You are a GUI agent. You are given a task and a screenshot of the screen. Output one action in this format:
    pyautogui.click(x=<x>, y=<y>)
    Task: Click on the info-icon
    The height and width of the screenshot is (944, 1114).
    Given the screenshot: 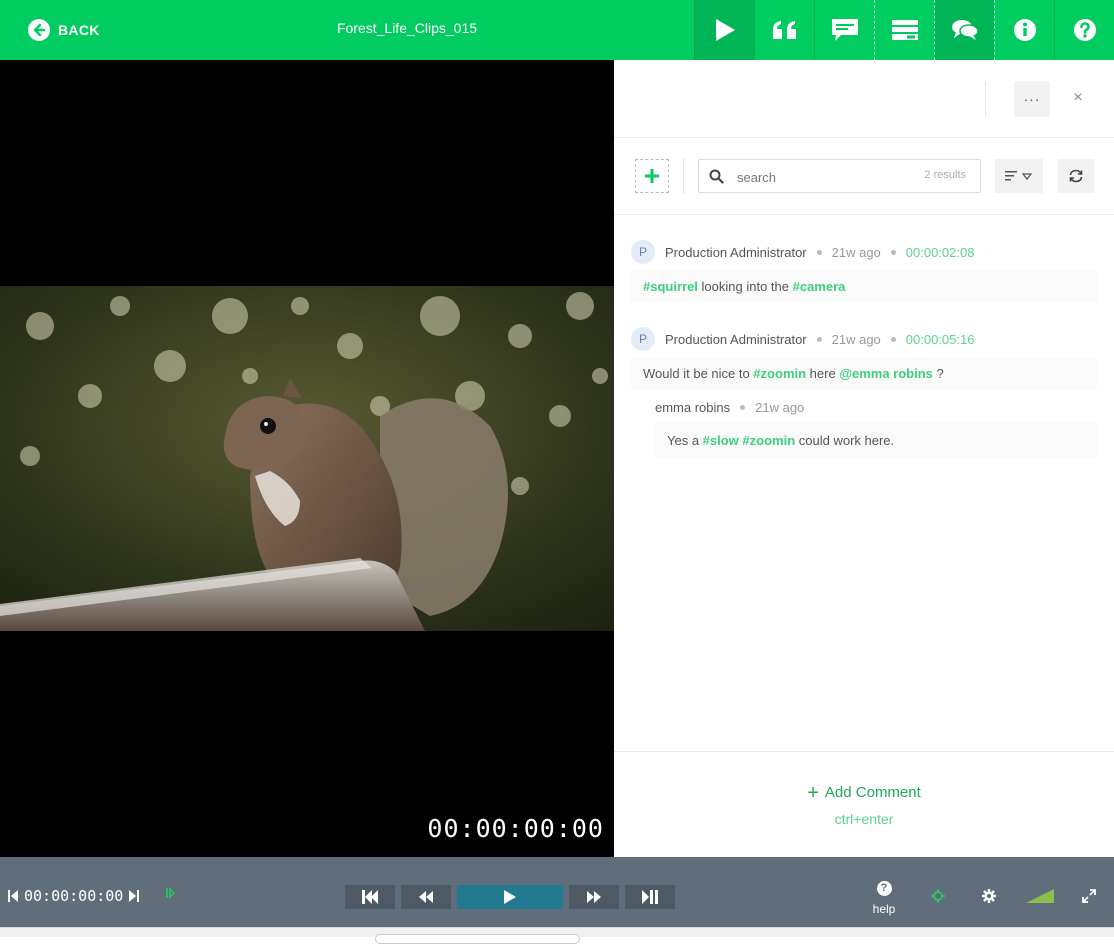 What is the action you would take?
    pyautogui.click(x=1024, y=30)
    